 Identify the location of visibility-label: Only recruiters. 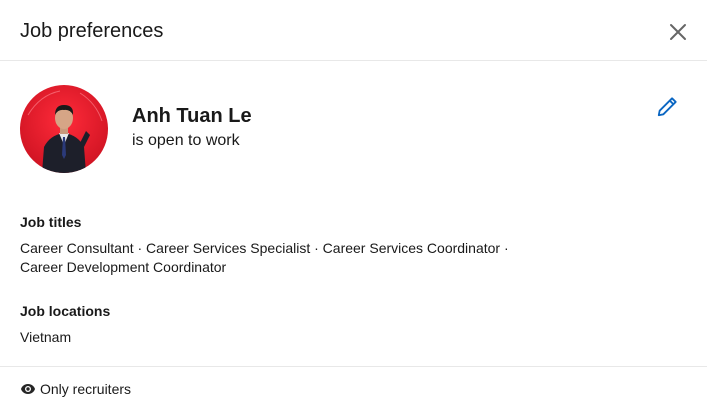
(86, 389).